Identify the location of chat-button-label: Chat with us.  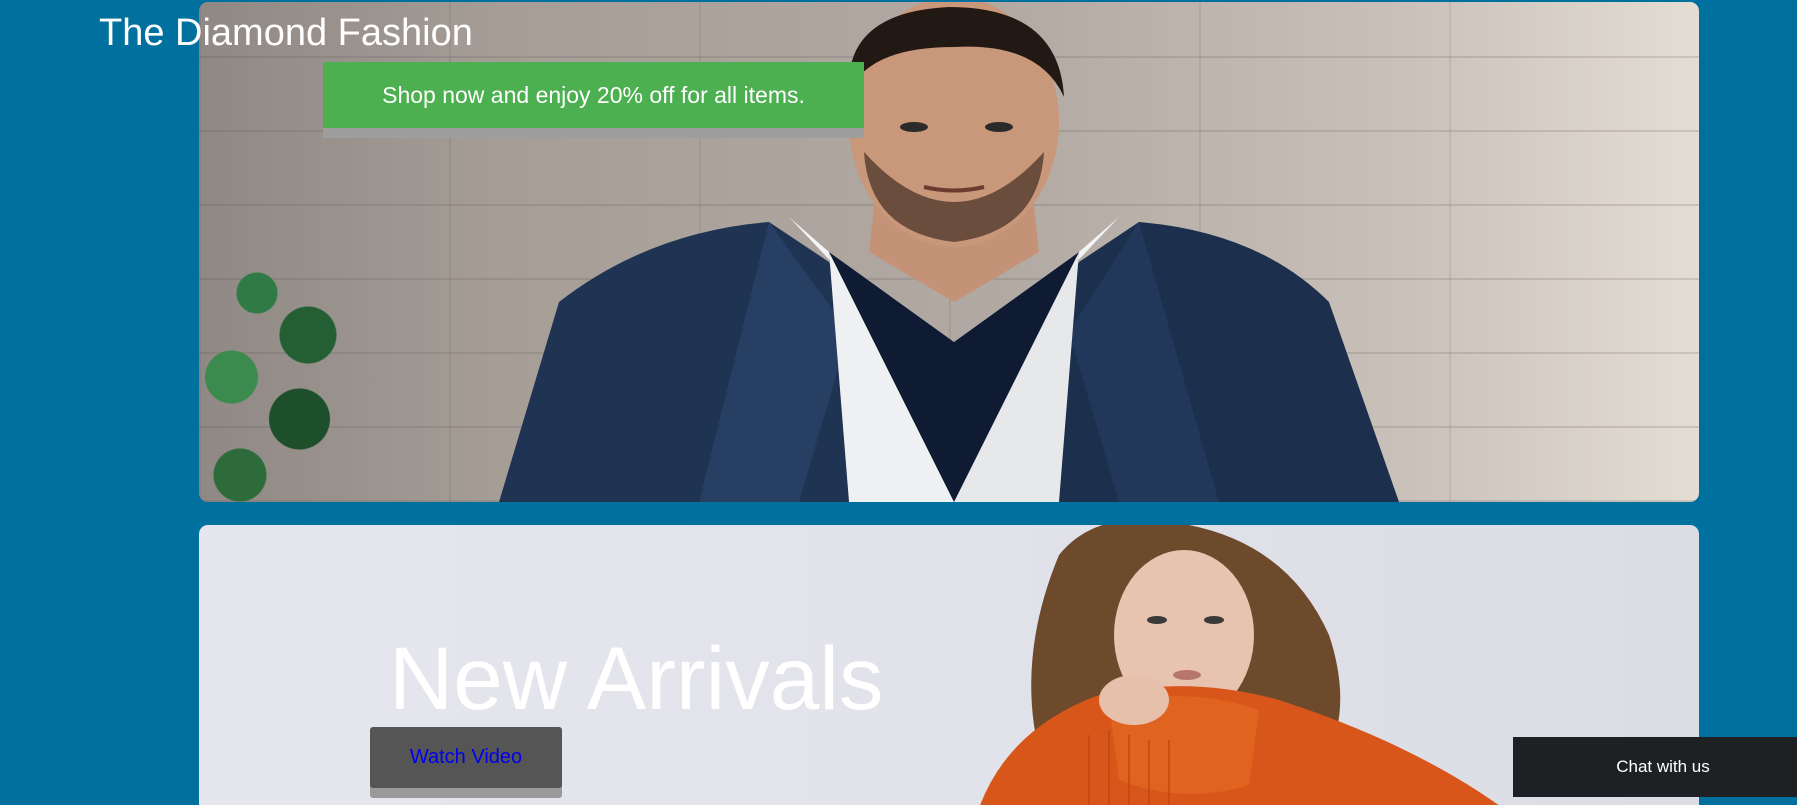
(1663, 766).